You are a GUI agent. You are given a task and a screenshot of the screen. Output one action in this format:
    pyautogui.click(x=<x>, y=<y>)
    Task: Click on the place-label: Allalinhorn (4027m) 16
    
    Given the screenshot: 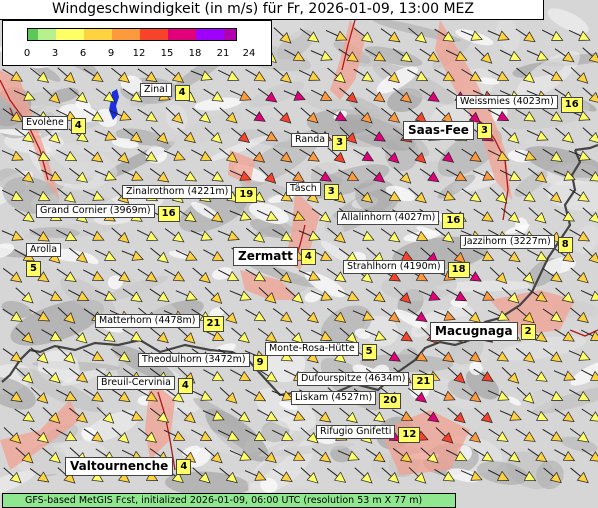 What is the action you would take?
    pyautogui.click(x=401, y=220)
    